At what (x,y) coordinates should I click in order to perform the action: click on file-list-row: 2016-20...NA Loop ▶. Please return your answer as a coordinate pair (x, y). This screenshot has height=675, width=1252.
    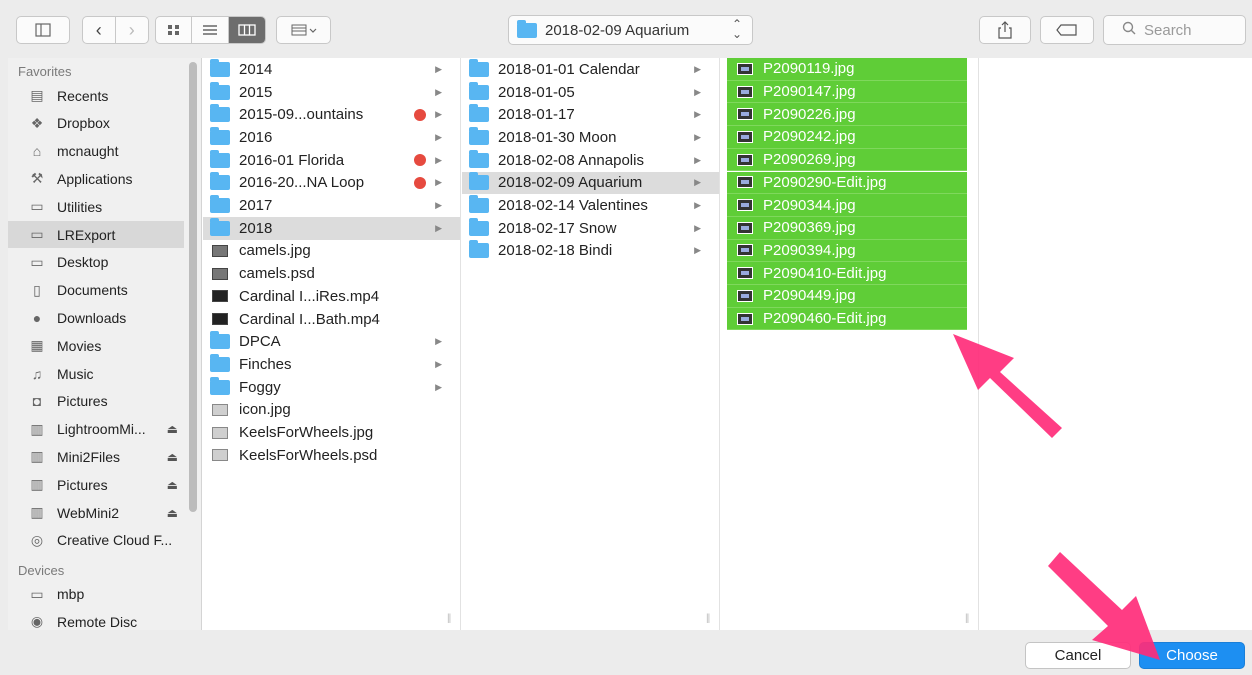
    Looking at the image, I should click on (331, 183).